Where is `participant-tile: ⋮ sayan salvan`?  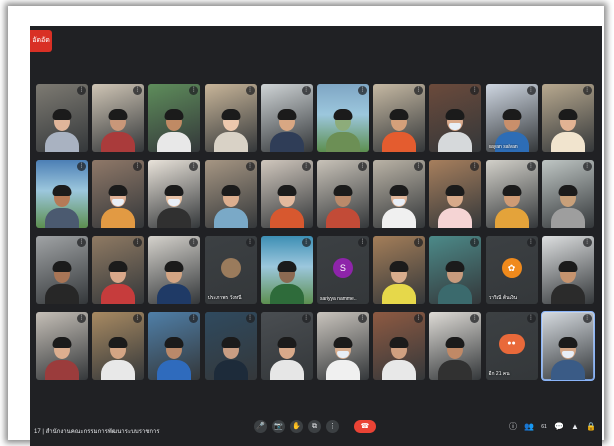 participant-tile: ⋮ sayan salvan is located at coordinates (511, 118).